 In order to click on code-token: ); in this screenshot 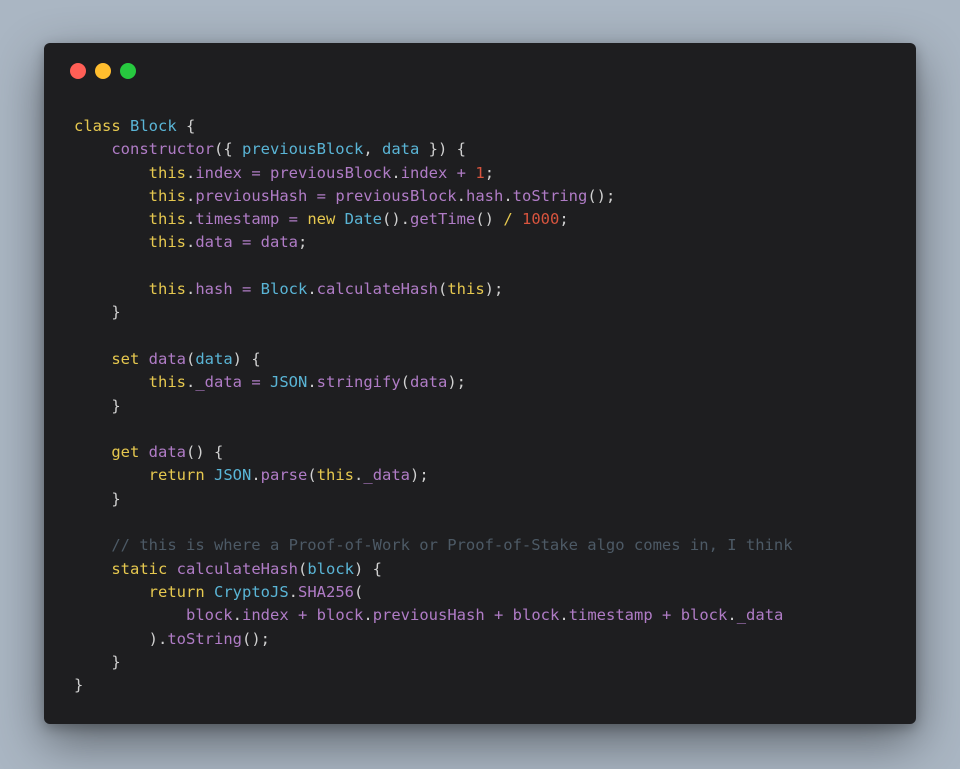, I will do `click(457, 382)`.